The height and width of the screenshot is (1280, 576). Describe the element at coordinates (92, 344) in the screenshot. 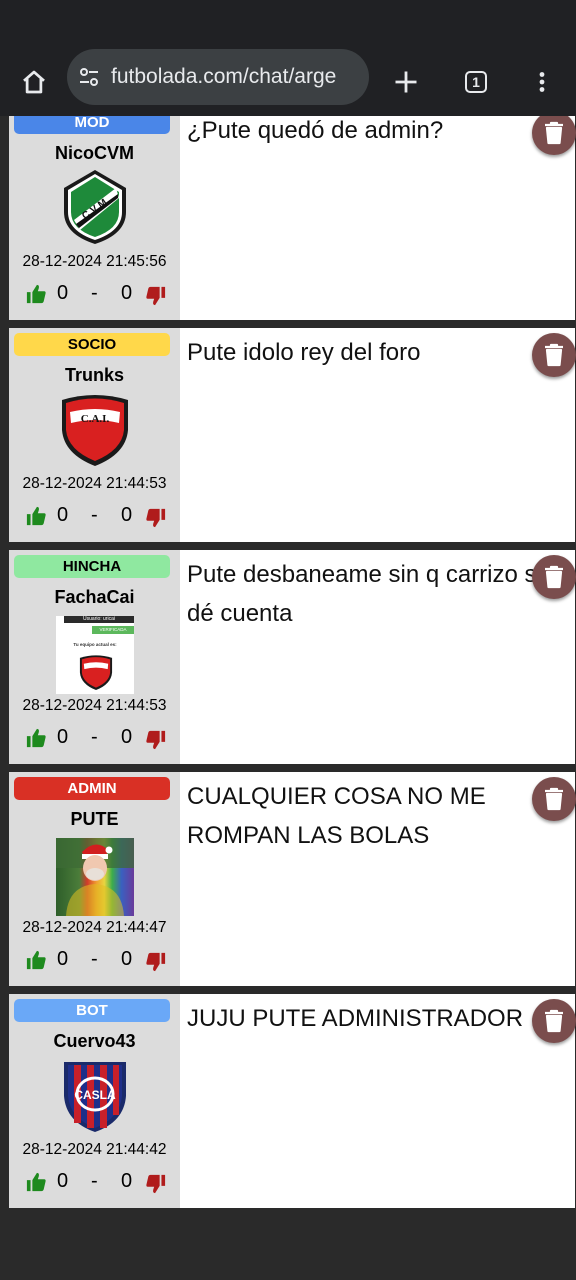

I see `role-badge: SOCIO` at that location.